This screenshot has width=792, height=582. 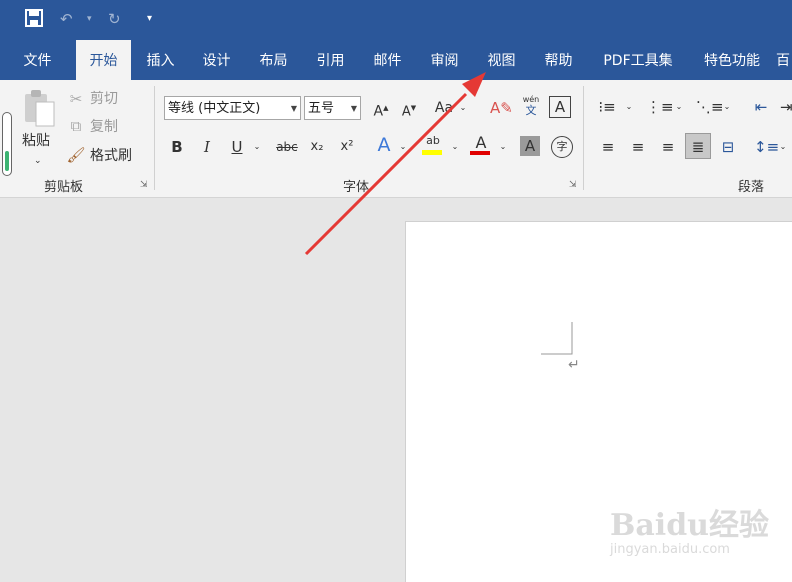 What do you see at coordinates (36, 141) in the screenshot?
I see `paste-button: 粘贴` at bounding box center [36, 141].